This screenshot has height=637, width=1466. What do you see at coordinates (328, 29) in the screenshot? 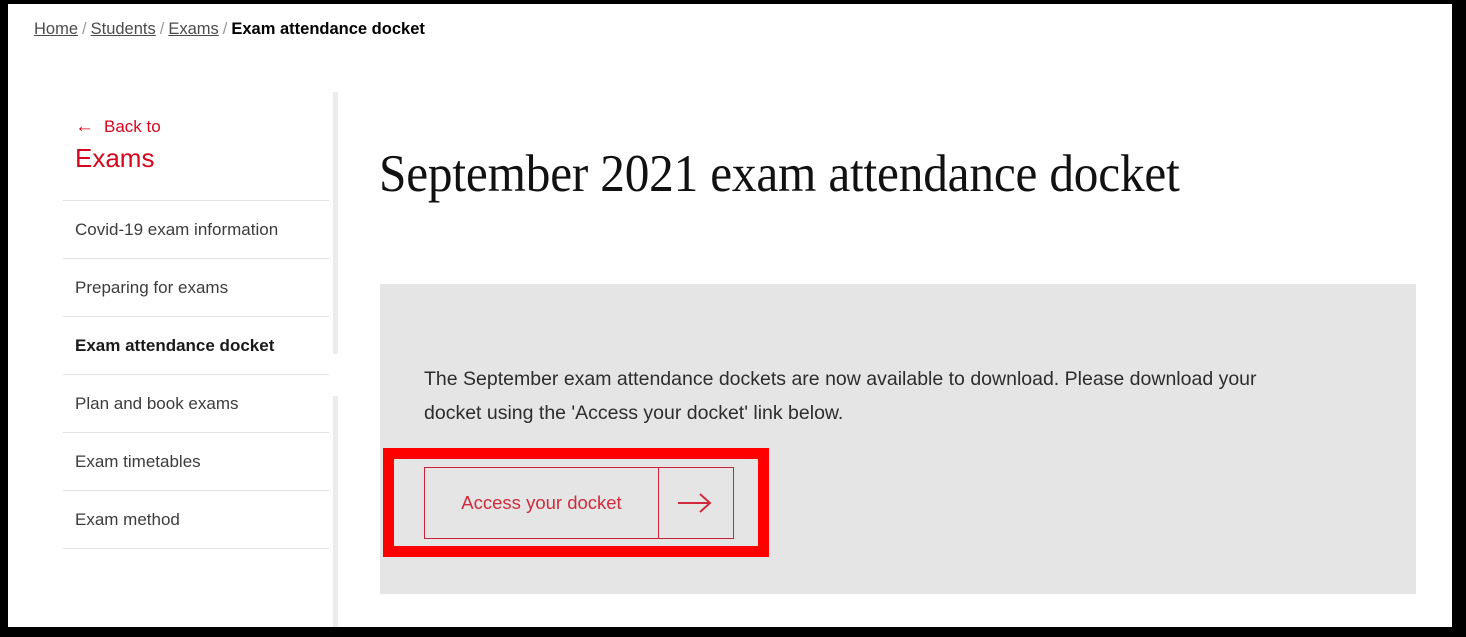
I see `breadcrumb-item-current: Exam attendance docket` at bounding box center [328, 29].